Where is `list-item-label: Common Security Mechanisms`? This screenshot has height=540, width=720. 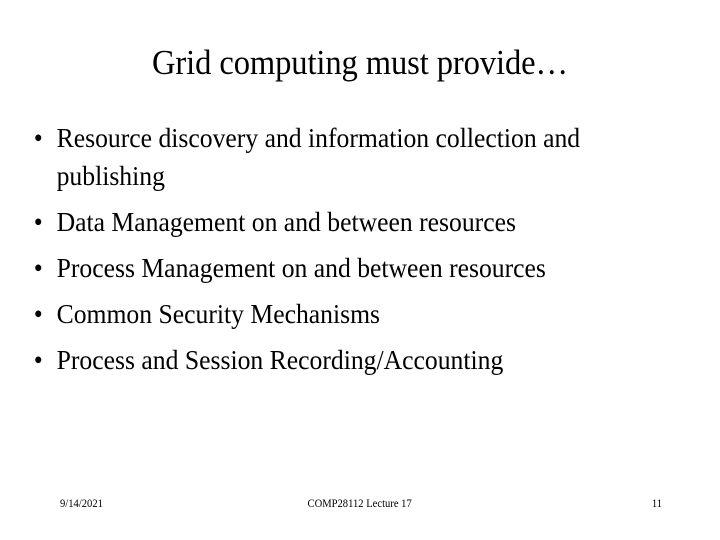
list-item-label: Common Security Mechanisms is located at coordinates (218, 314).